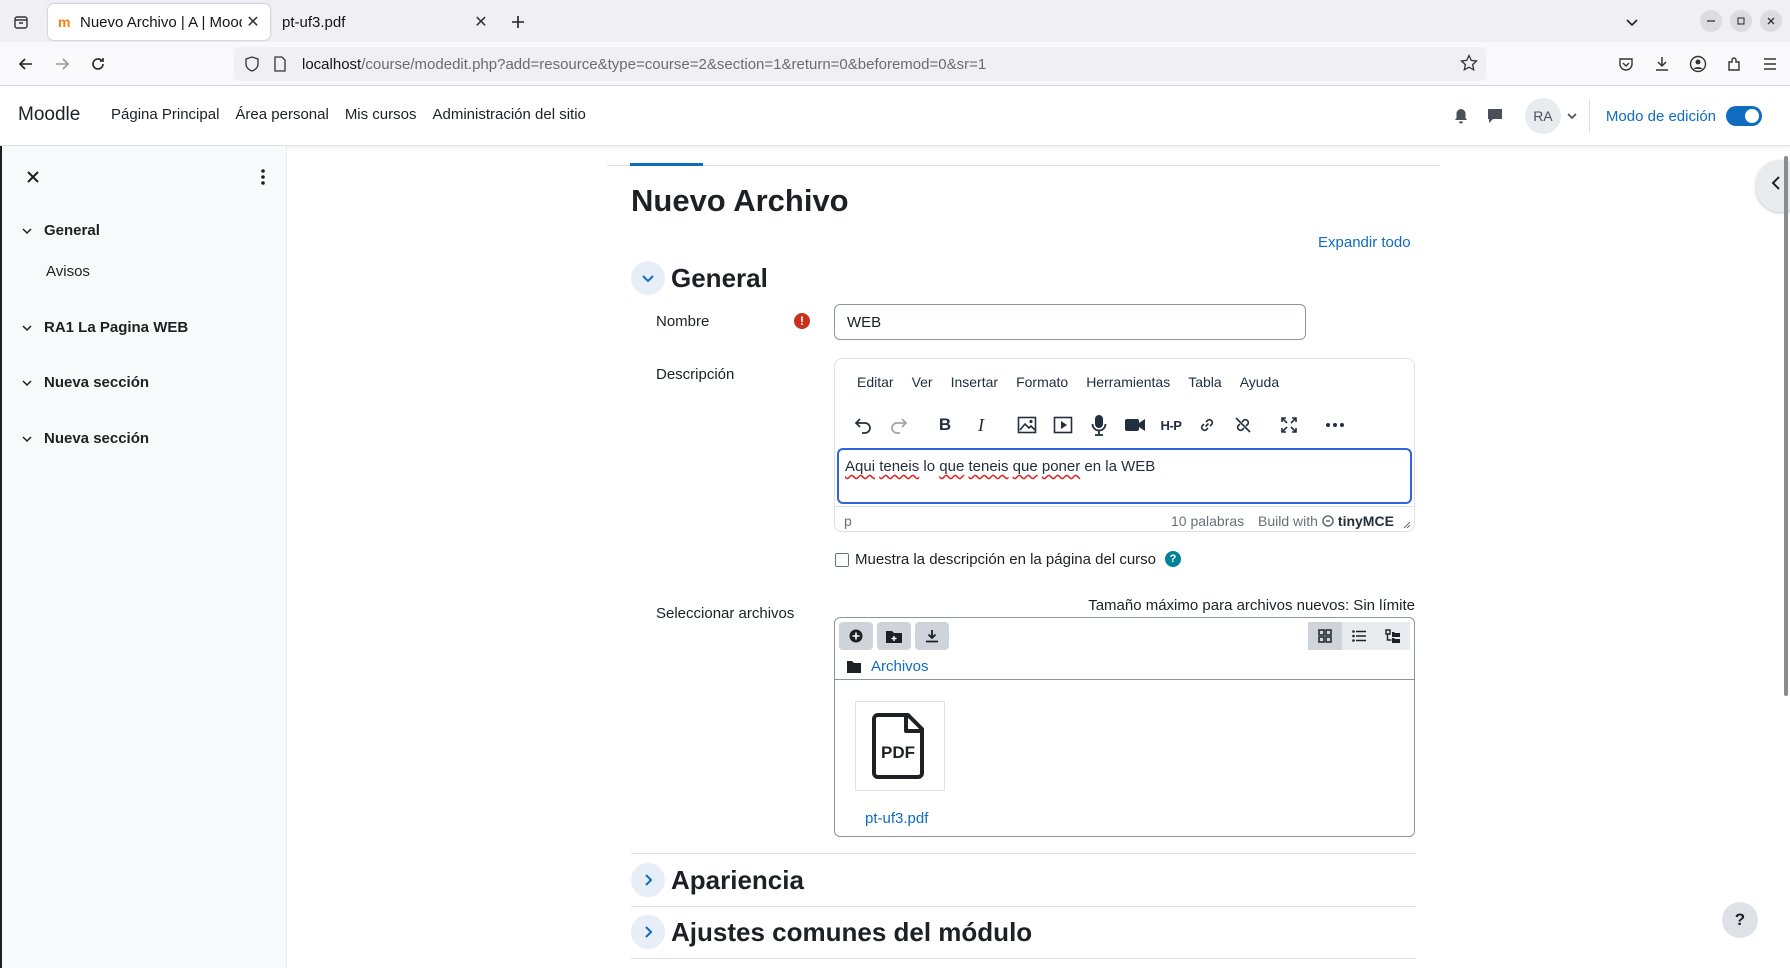 This screenshot has width=1790, height=968. I want to click on moodle-logo: Moodle, so click(49, 115).